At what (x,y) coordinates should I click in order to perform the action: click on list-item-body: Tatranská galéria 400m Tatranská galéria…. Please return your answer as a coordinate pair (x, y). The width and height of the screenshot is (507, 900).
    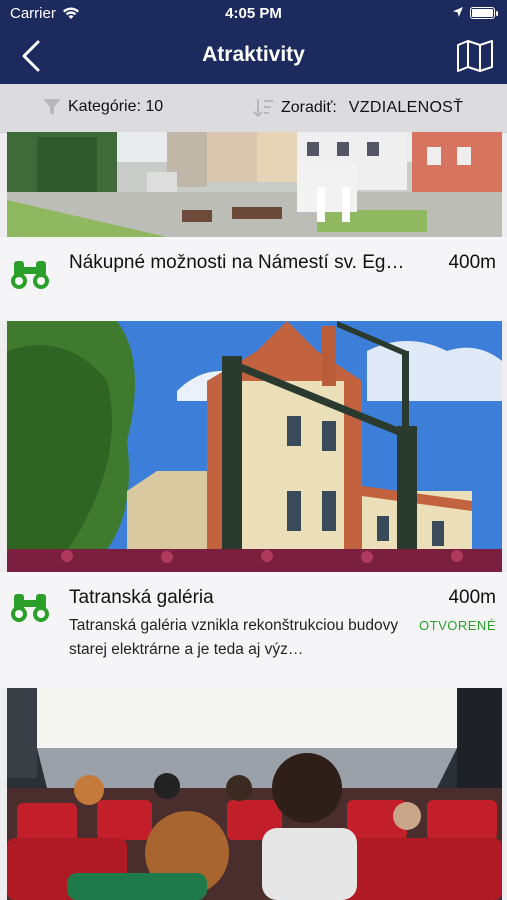
    Looking at the image, I should click on (253, 630).